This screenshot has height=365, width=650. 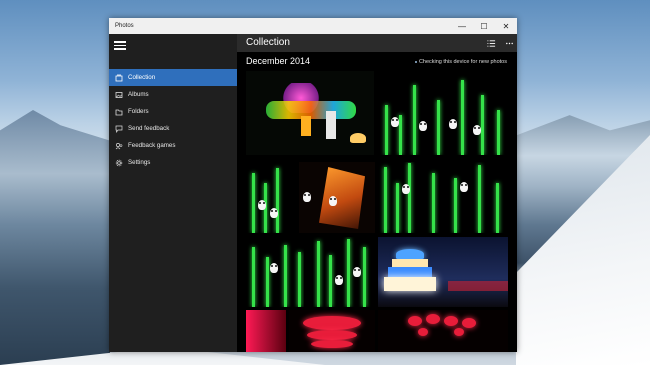 What do you see at coordinates (120, 45) in the screenshot?
I see `hamburger-menu-icon` at bounding box center [120, 45].